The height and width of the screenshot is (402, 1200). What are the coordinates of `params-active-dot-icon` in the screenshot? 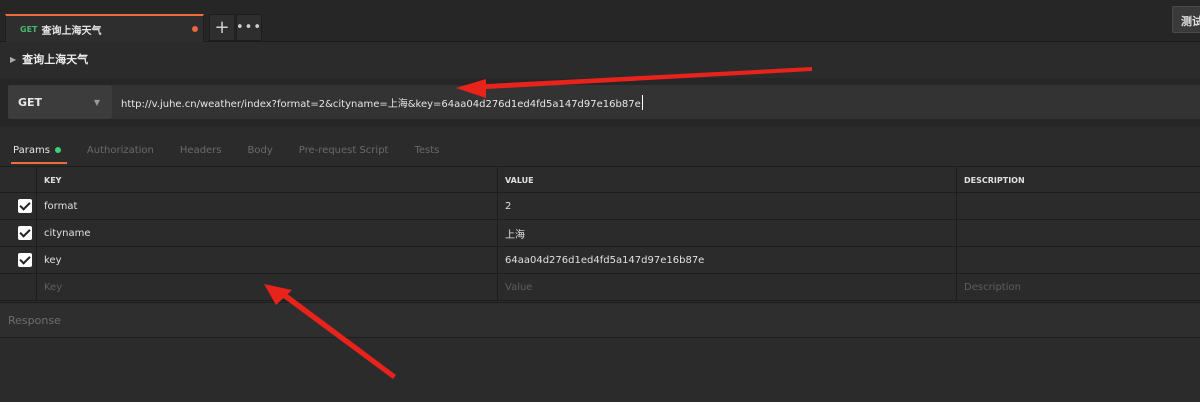 It's located at (57, 150).